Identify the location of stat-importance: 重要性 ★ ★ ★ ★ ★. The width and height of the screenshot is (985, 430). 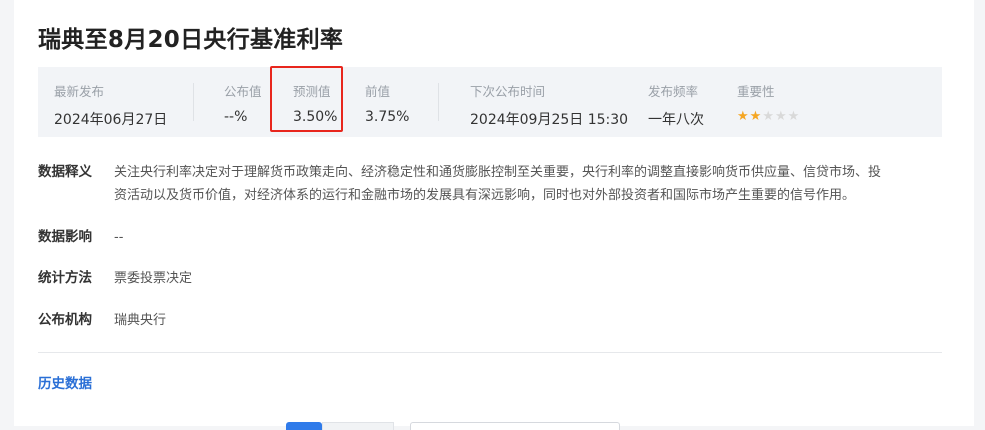
(768, 102).